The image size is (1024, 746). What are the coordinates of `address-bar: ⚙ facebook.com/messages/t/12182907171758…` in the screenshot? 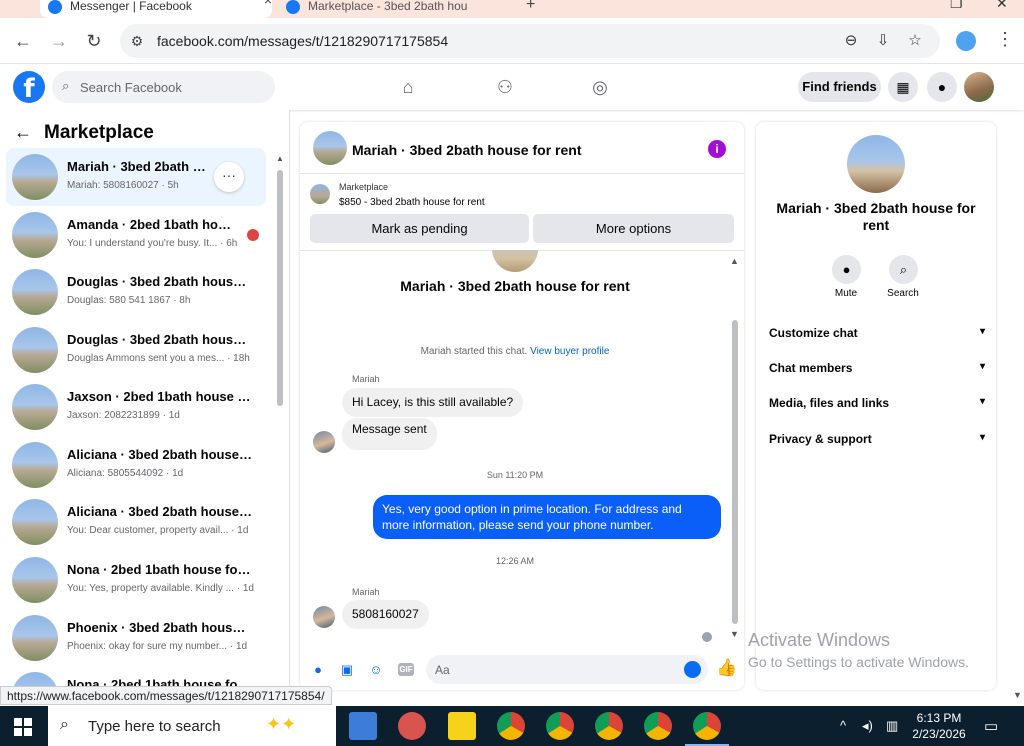 It's located at (530, 41).